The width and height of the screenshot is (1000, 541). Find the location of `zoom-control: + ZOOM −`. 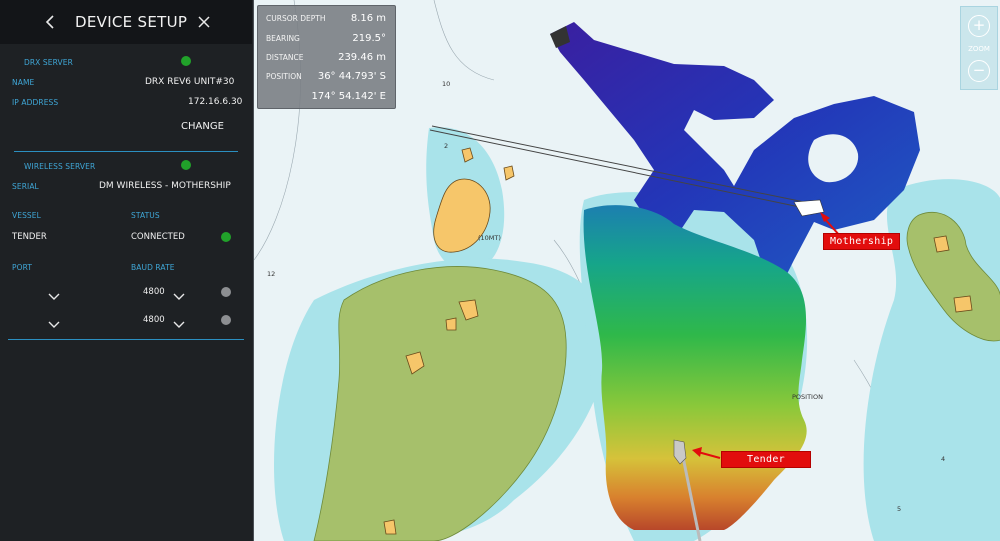

zoom-control: + ZOOM − is located at coordinates (979, 48).